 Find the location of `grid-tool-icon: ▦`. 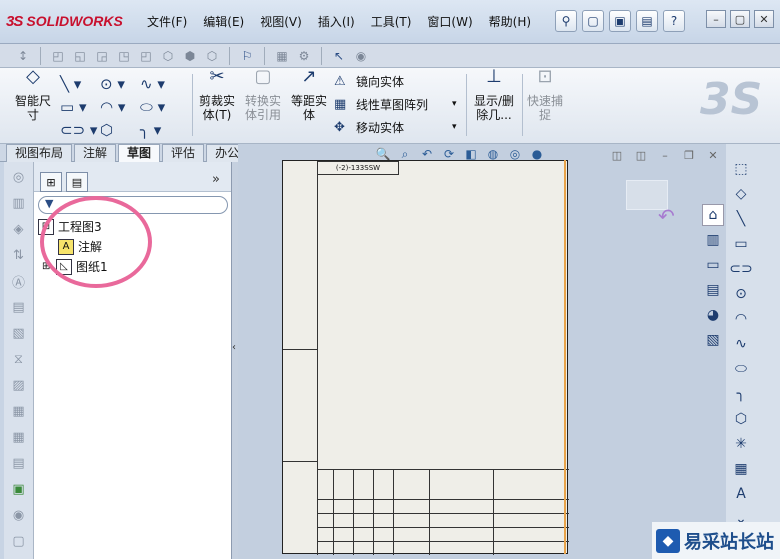

grid-tool-icon: ▦ is located at coordinates (741, 469).